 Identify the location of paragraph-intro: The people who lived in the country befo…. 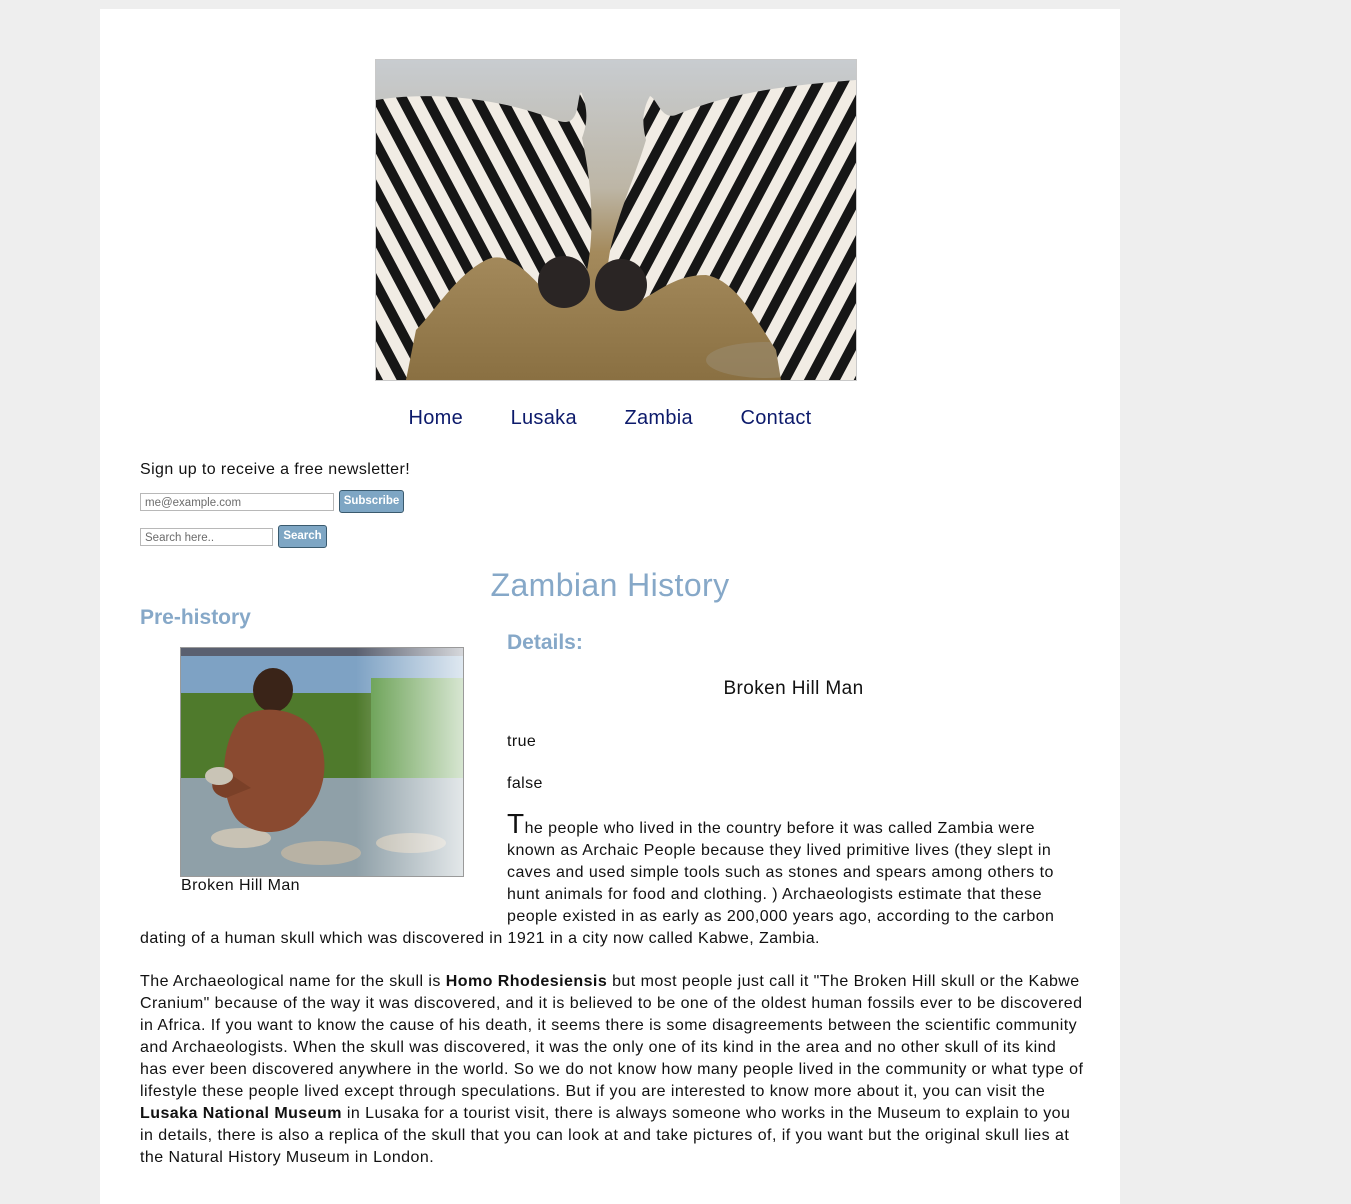
(612, 880).